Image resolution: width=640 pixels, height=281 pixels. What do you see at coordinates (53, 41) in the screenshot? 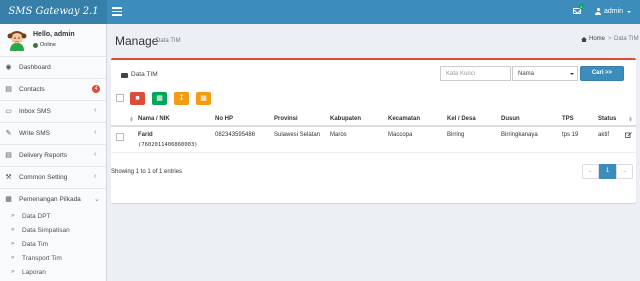
I see `user-panel: Hello, admin Online` at bounding box center [53, 41].